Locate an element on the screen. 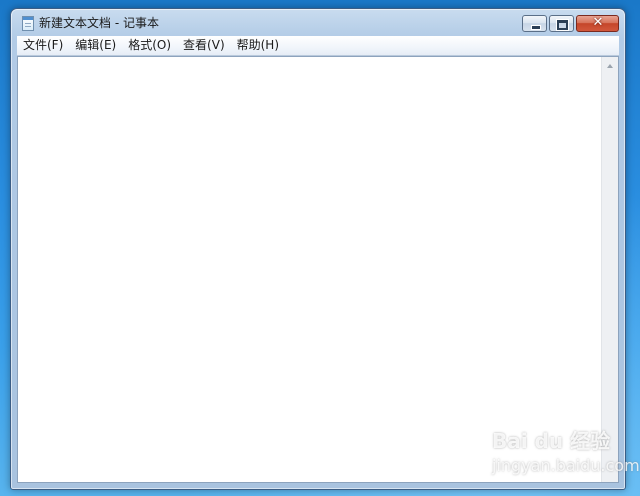 This screenshot has width=640, height=496. minimize-button is located at coordinates (534, 23).